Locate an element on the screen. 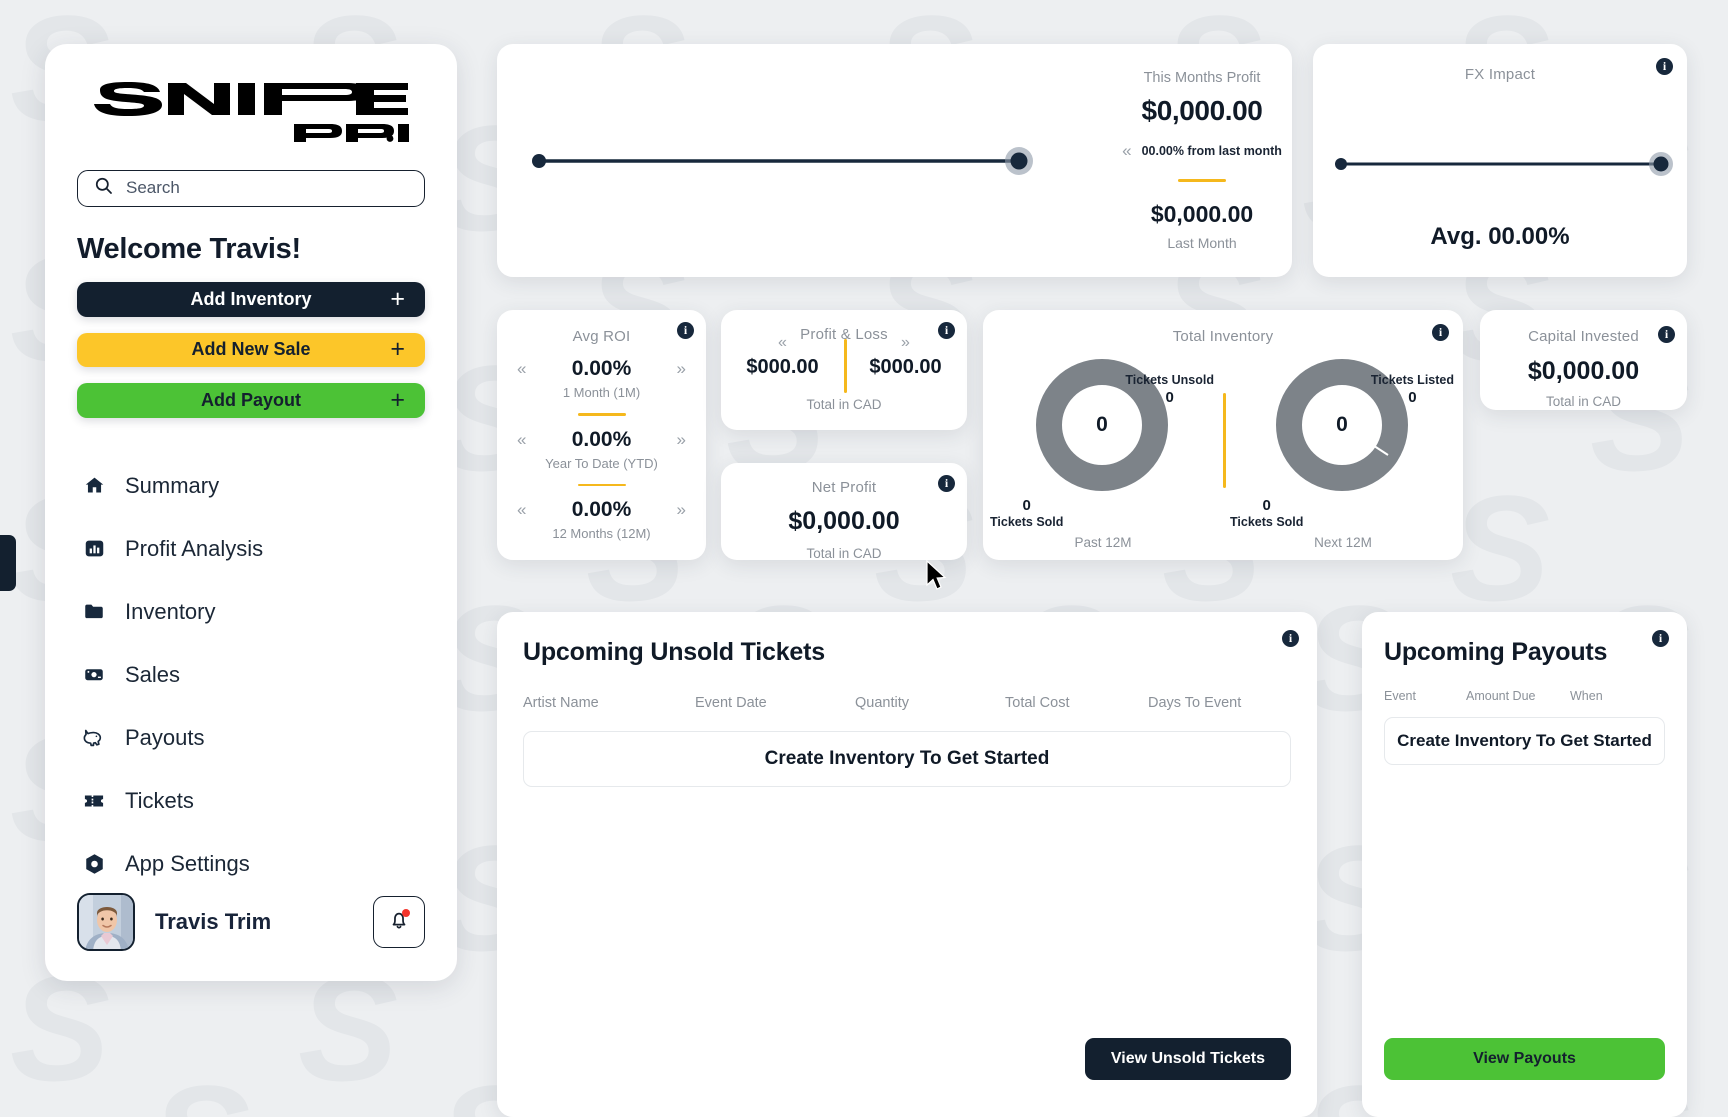  search-box is located at coordinates (251, 188).